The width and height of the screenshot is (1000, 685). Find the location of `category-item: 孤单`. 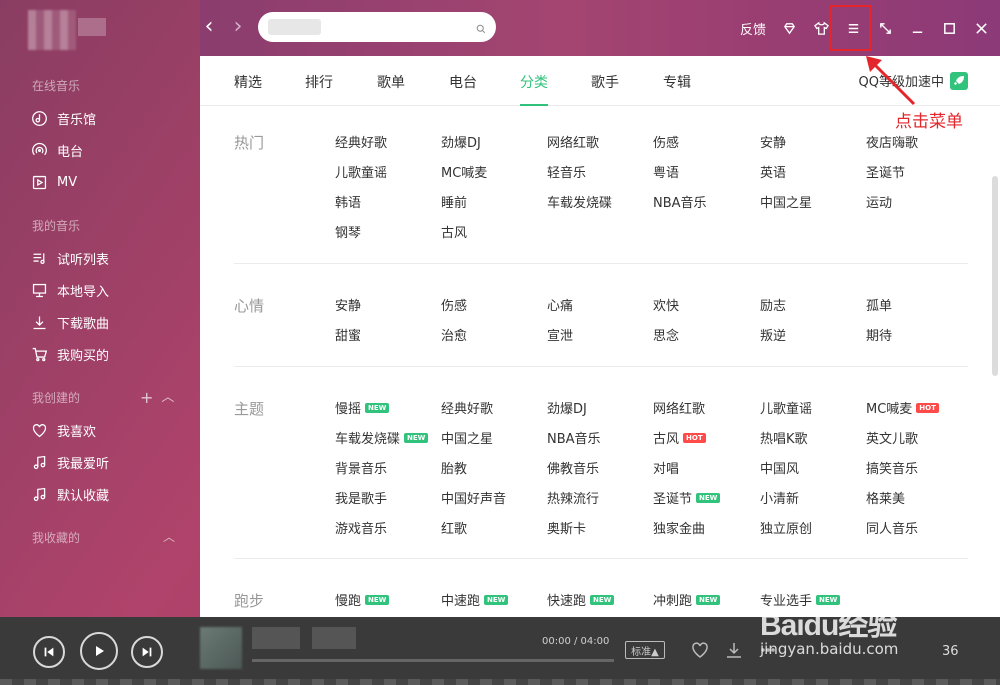

category-item: 孤单 is located at coordinates (879, 304).